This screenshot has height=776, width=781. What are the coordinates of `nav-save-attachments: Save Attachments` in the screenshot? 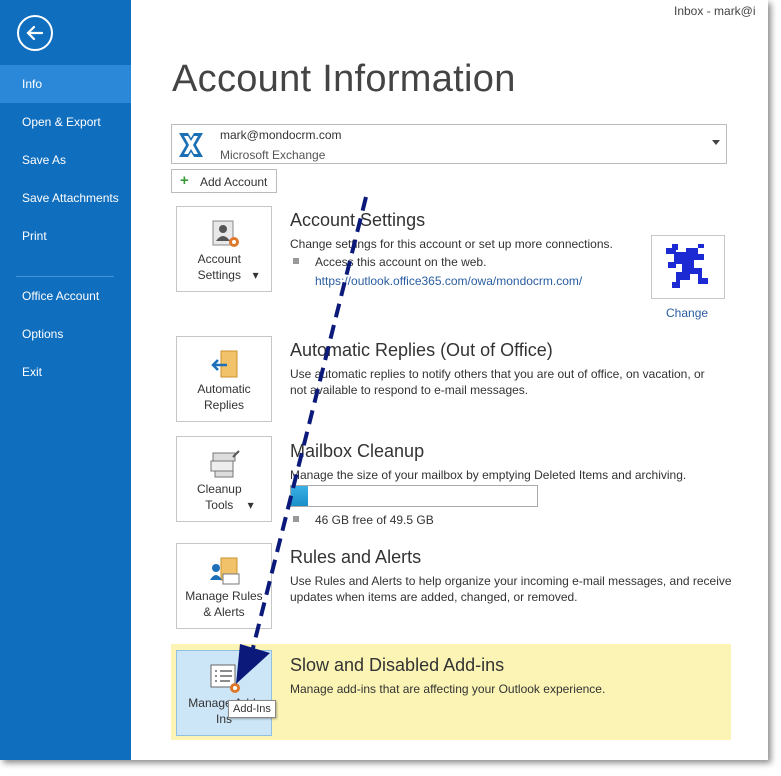 It's located at (65, 198).